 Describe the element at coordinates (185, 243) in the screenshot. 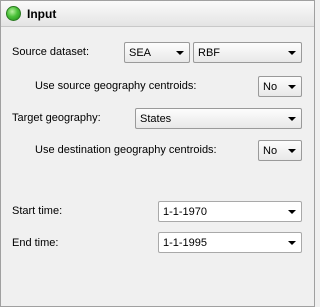

I see `end-time-value: 1-1-1995` at that location.